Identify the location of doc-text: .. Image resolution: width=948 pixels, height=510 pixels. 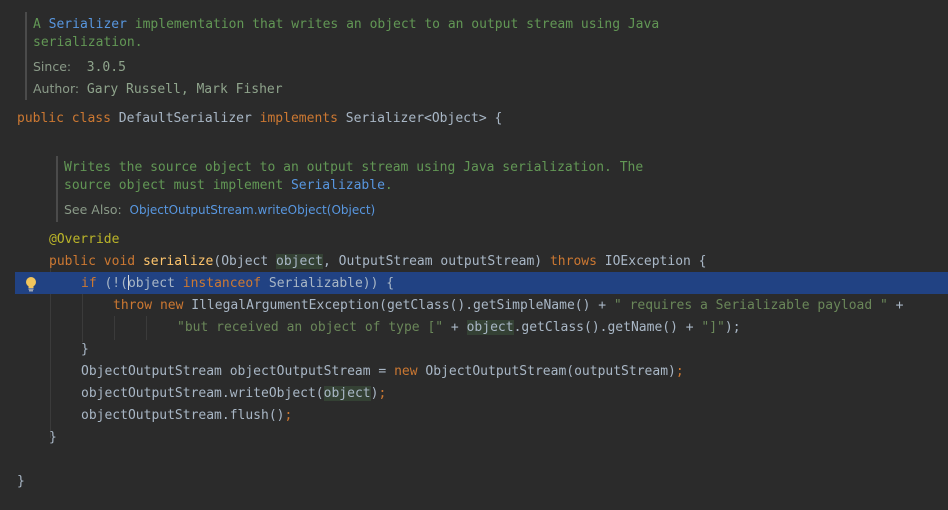
(388, 185).